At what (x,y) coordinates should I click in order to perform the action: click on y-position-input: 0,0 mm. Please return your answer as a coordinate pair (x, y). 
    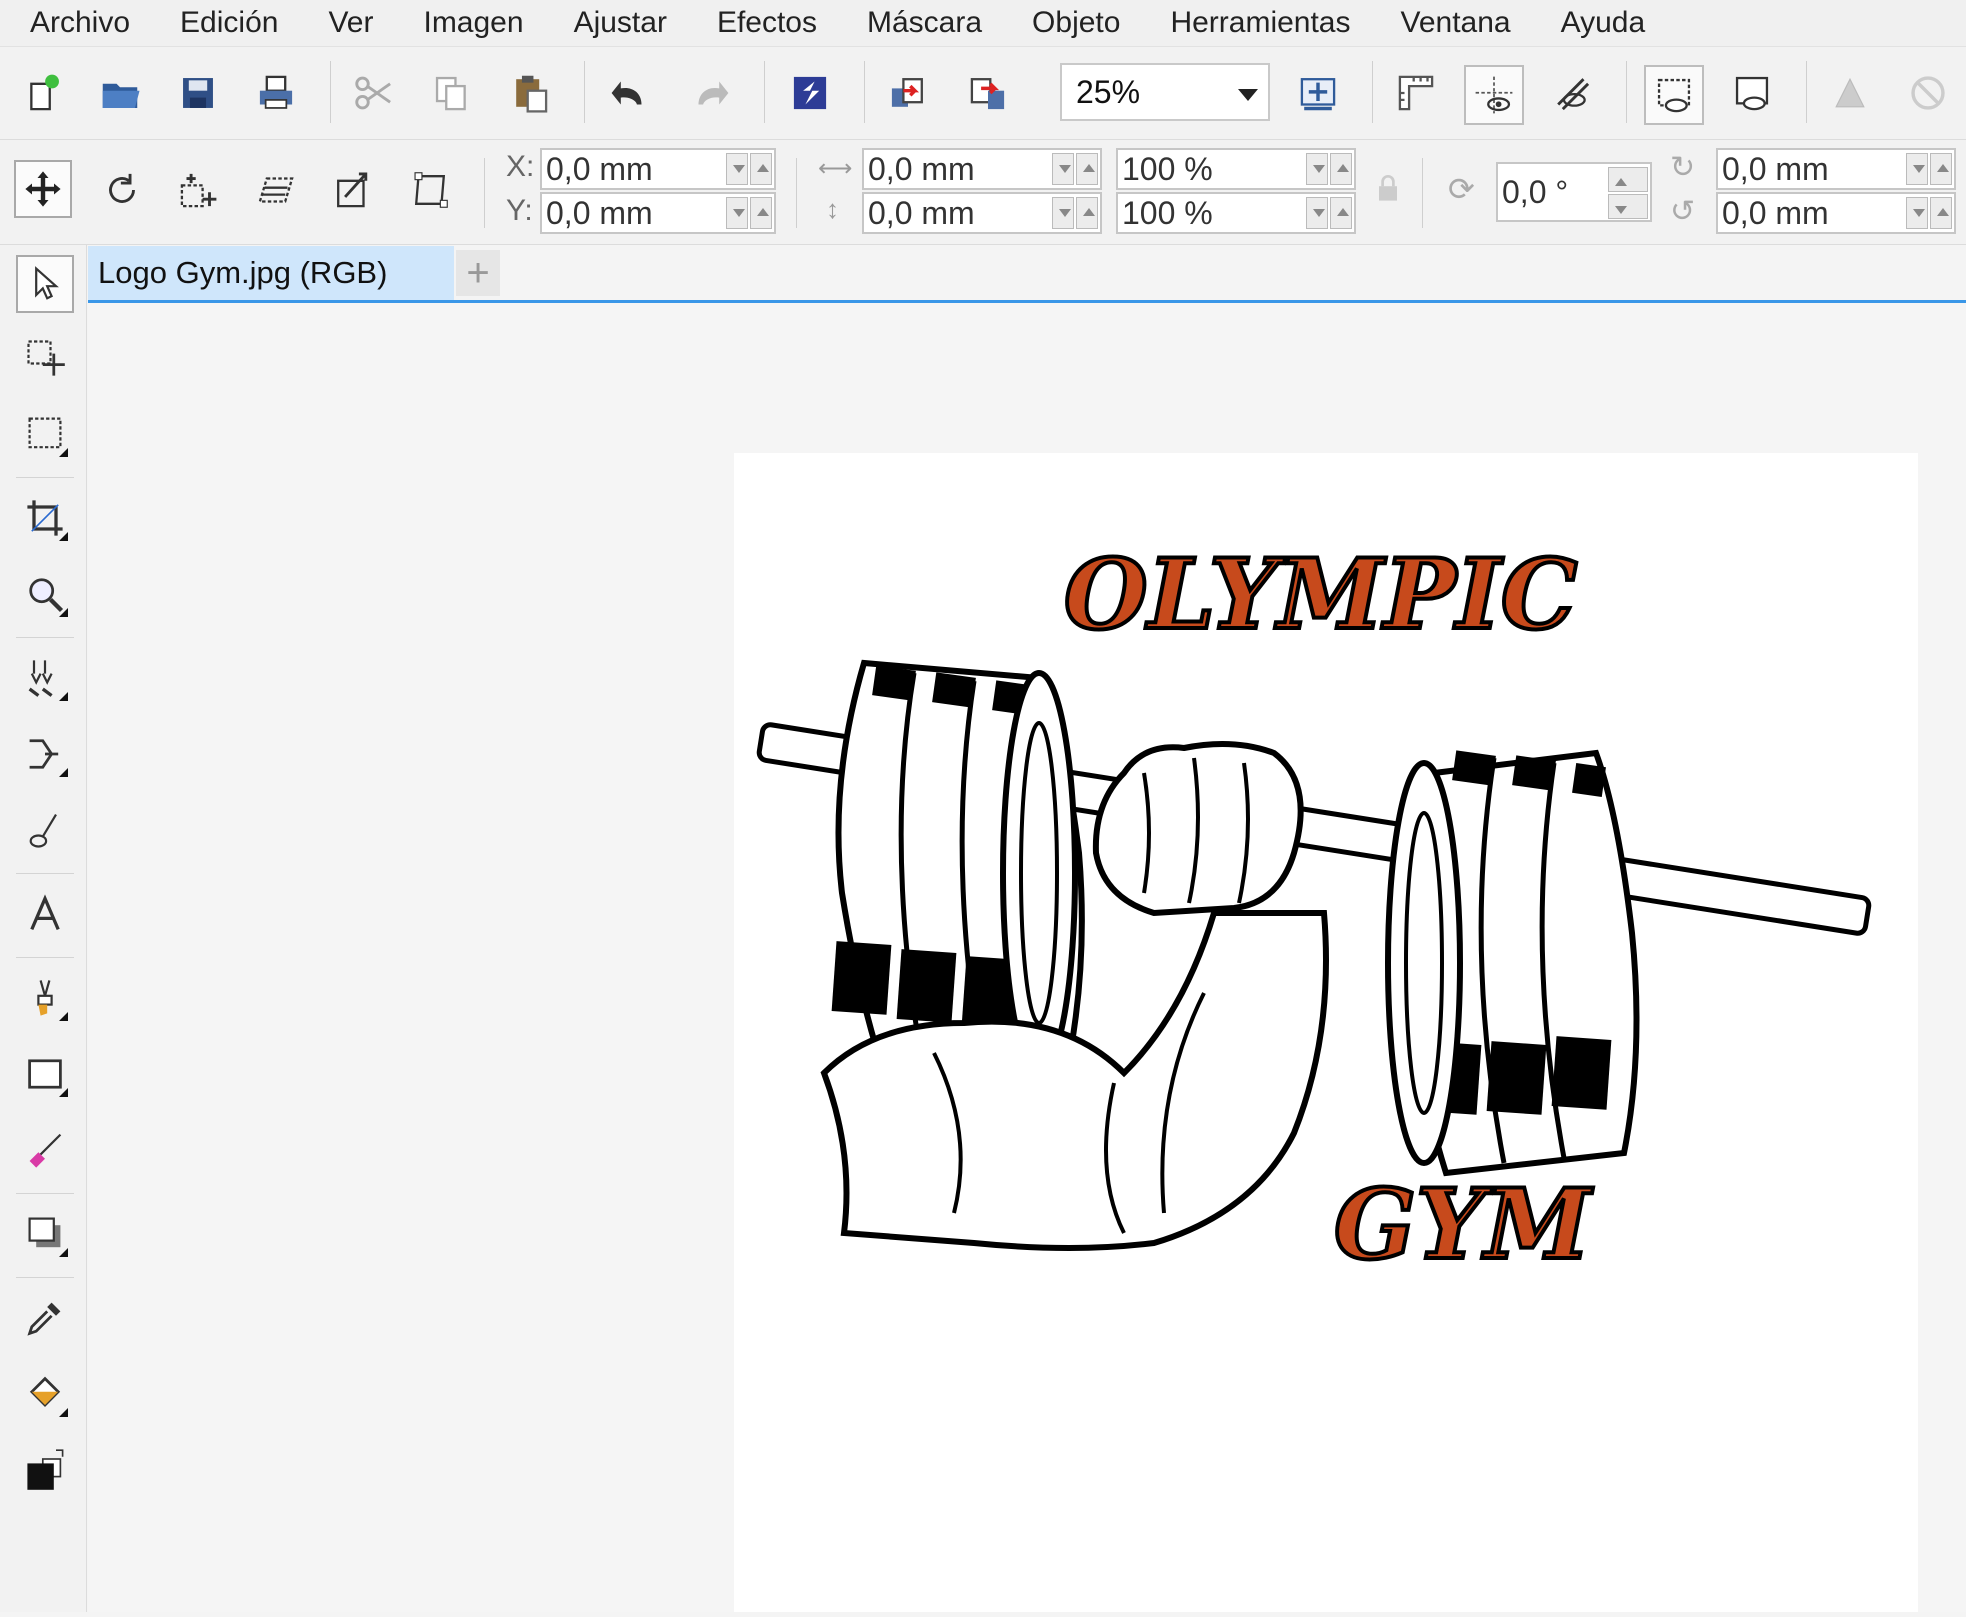
    Looking at the image, I should click on (658, 213).